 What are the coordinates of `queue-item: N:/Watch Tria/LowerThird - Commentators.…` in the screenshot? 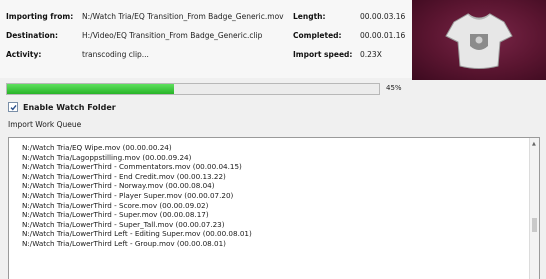 It's located at (280, 167).